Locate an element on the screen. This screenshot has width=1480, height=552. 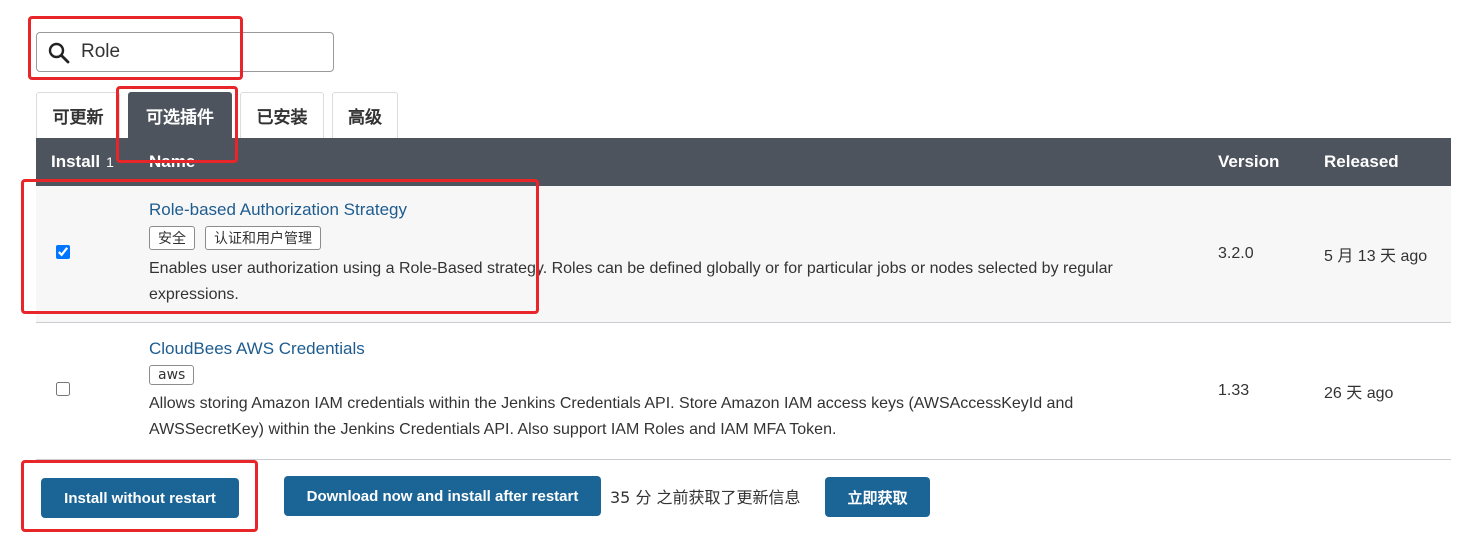
download-install-after-restart-button: Download now and install after restart is located at coordinates (442, 496).